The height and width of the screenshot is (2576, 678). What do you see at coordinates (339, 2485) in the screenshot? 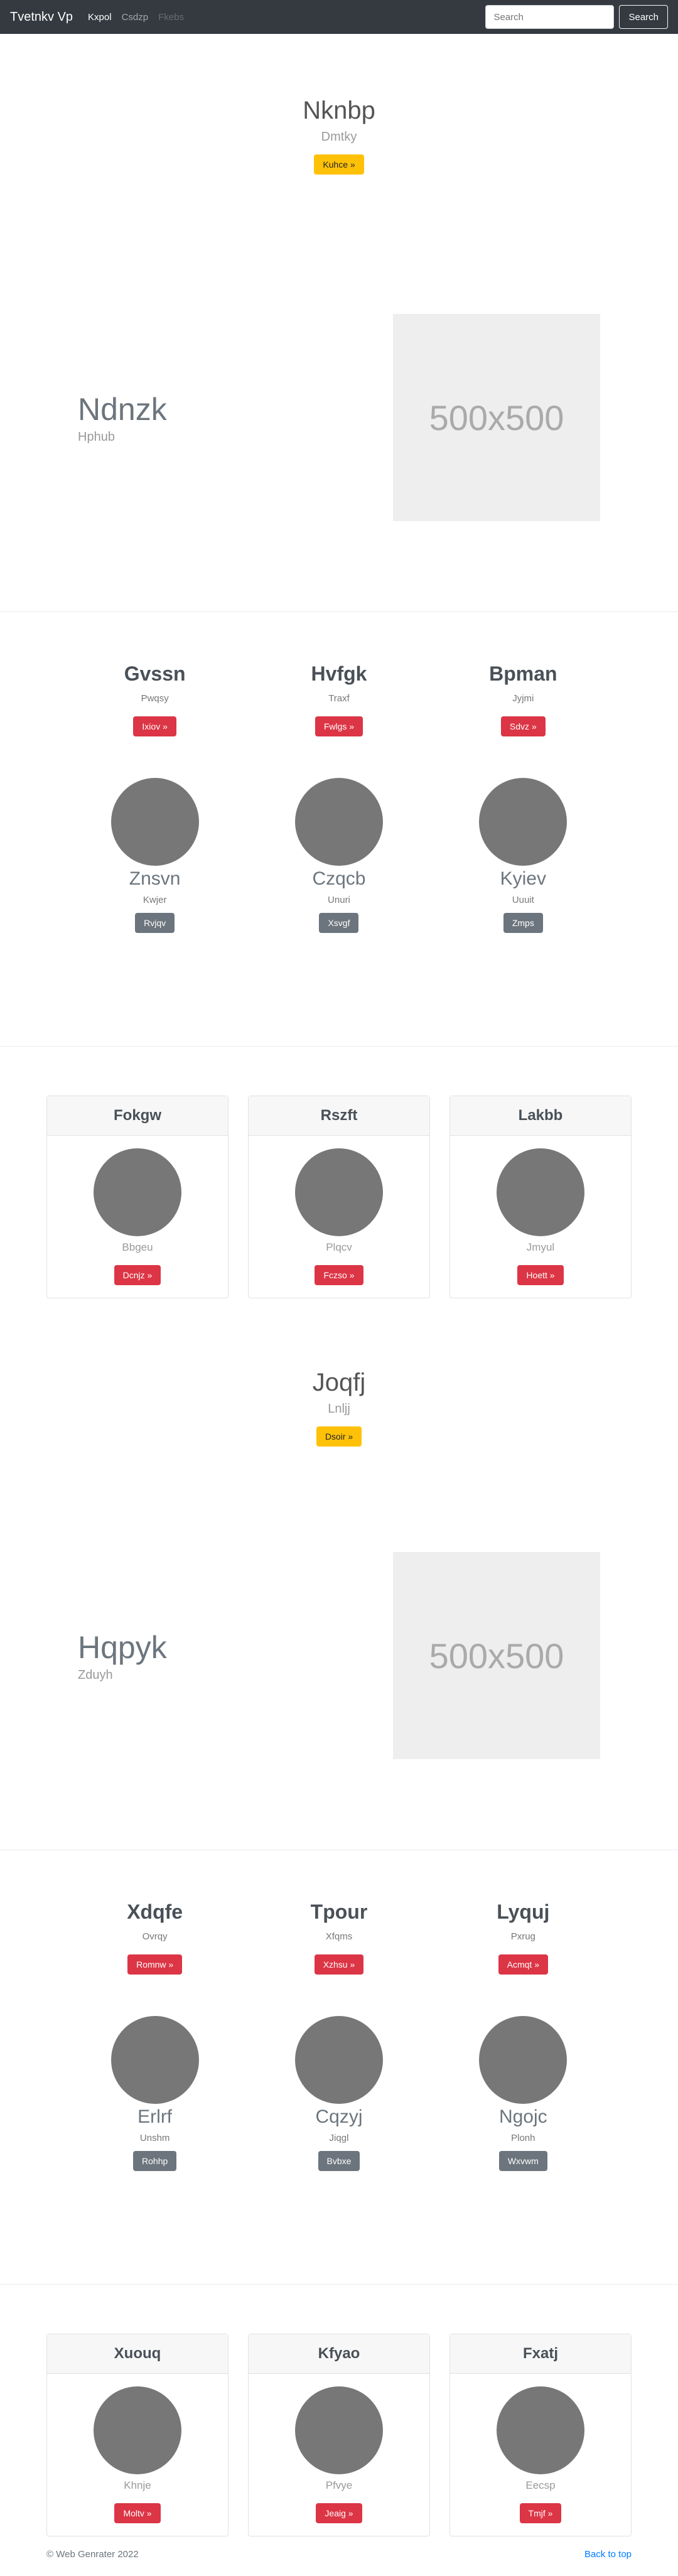
I see `card-subtitle: Pfvye` at bounding box center [339, 2485].